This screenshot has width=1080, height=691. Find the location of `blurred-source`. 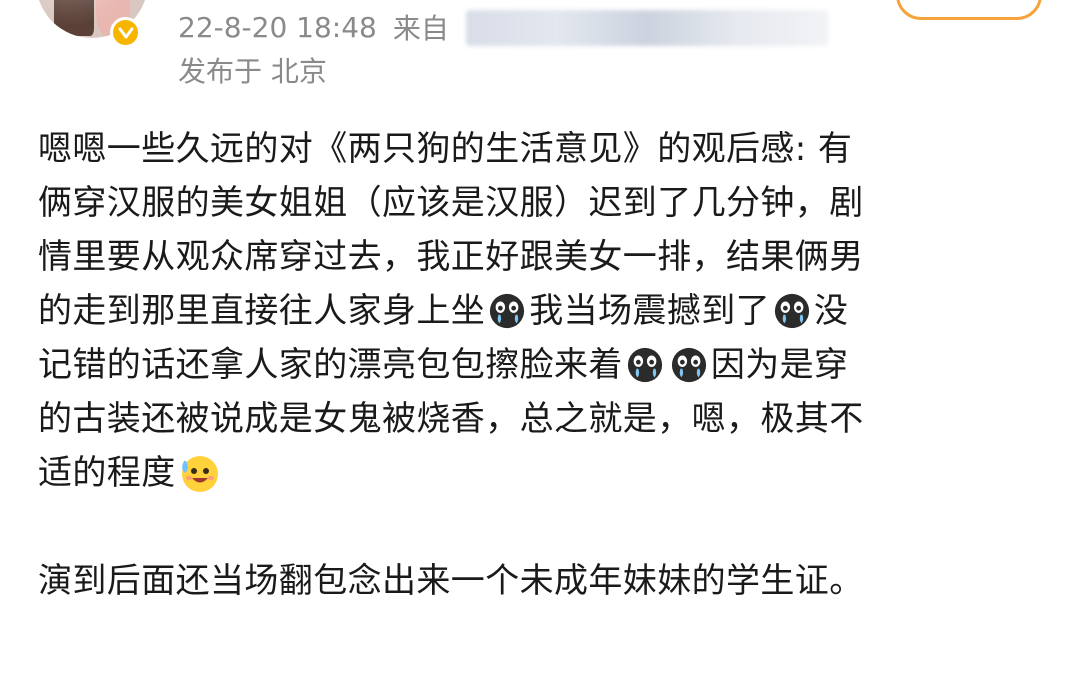

blurred-source is located at coordinates (647, 28).